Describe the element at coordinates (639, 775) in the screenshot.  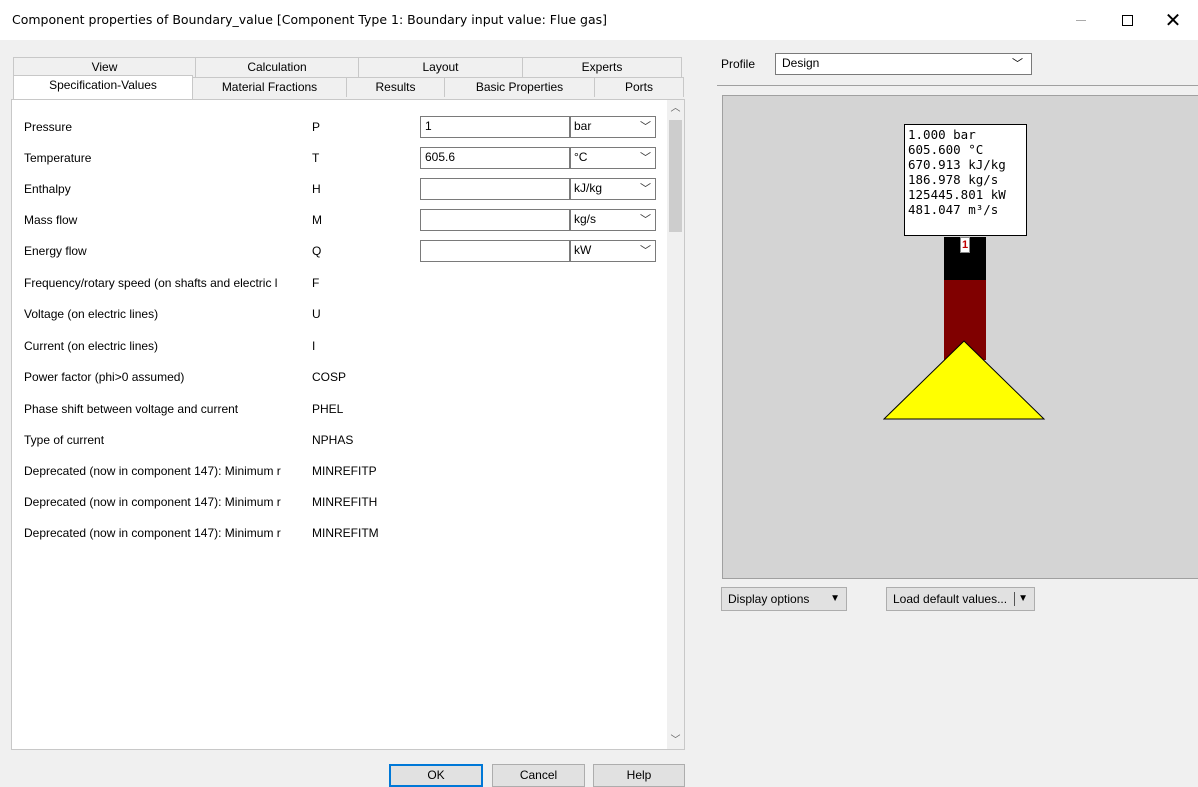
I see `help-button: Help` at that location.